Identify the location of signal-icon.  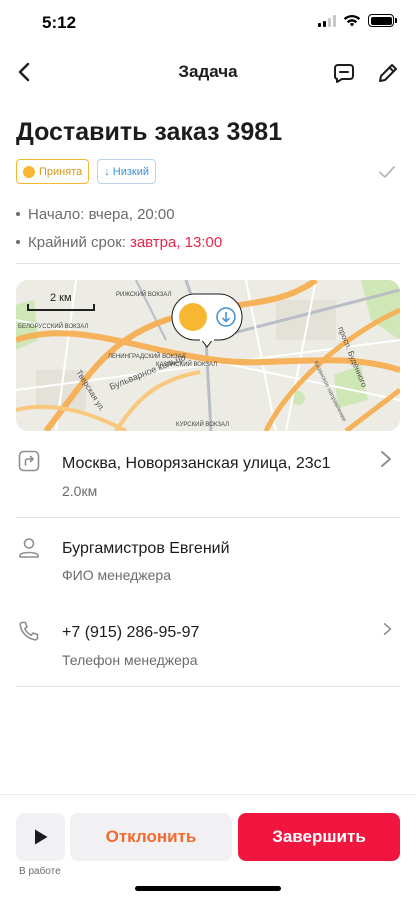
(327, 20).